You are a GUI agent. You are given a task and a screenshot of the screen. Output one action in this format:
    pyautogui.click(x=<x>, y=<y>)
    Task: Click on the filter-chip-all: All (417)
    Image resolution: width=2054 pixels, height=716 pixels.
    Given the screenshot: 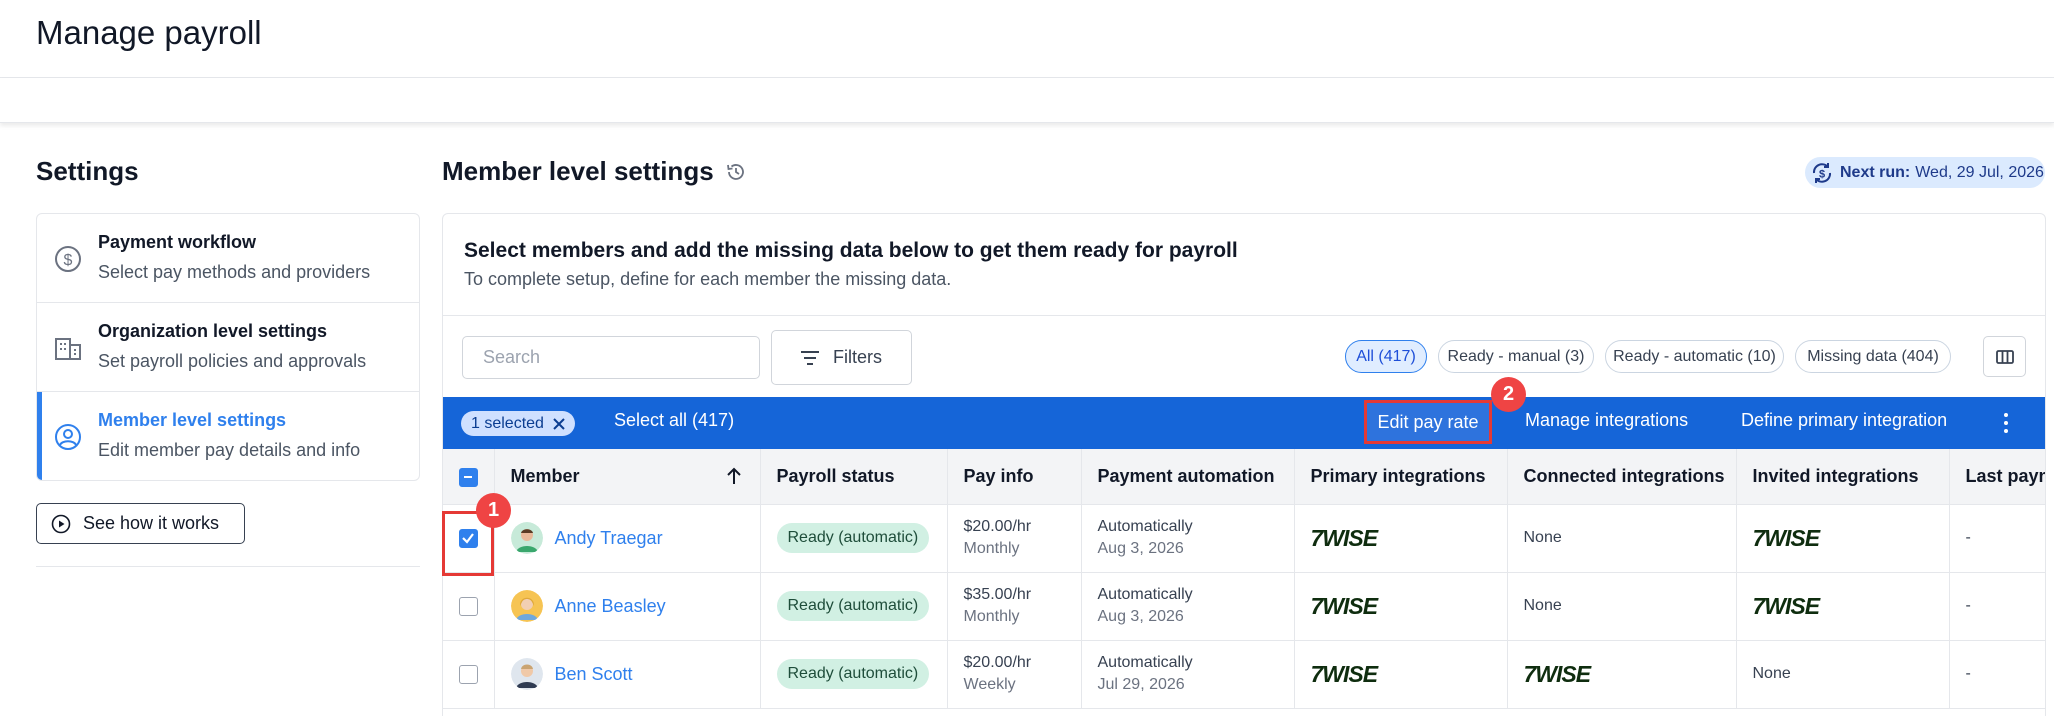 What is the action you would take?
    pyautogui.click(x=1386, y=356)
    